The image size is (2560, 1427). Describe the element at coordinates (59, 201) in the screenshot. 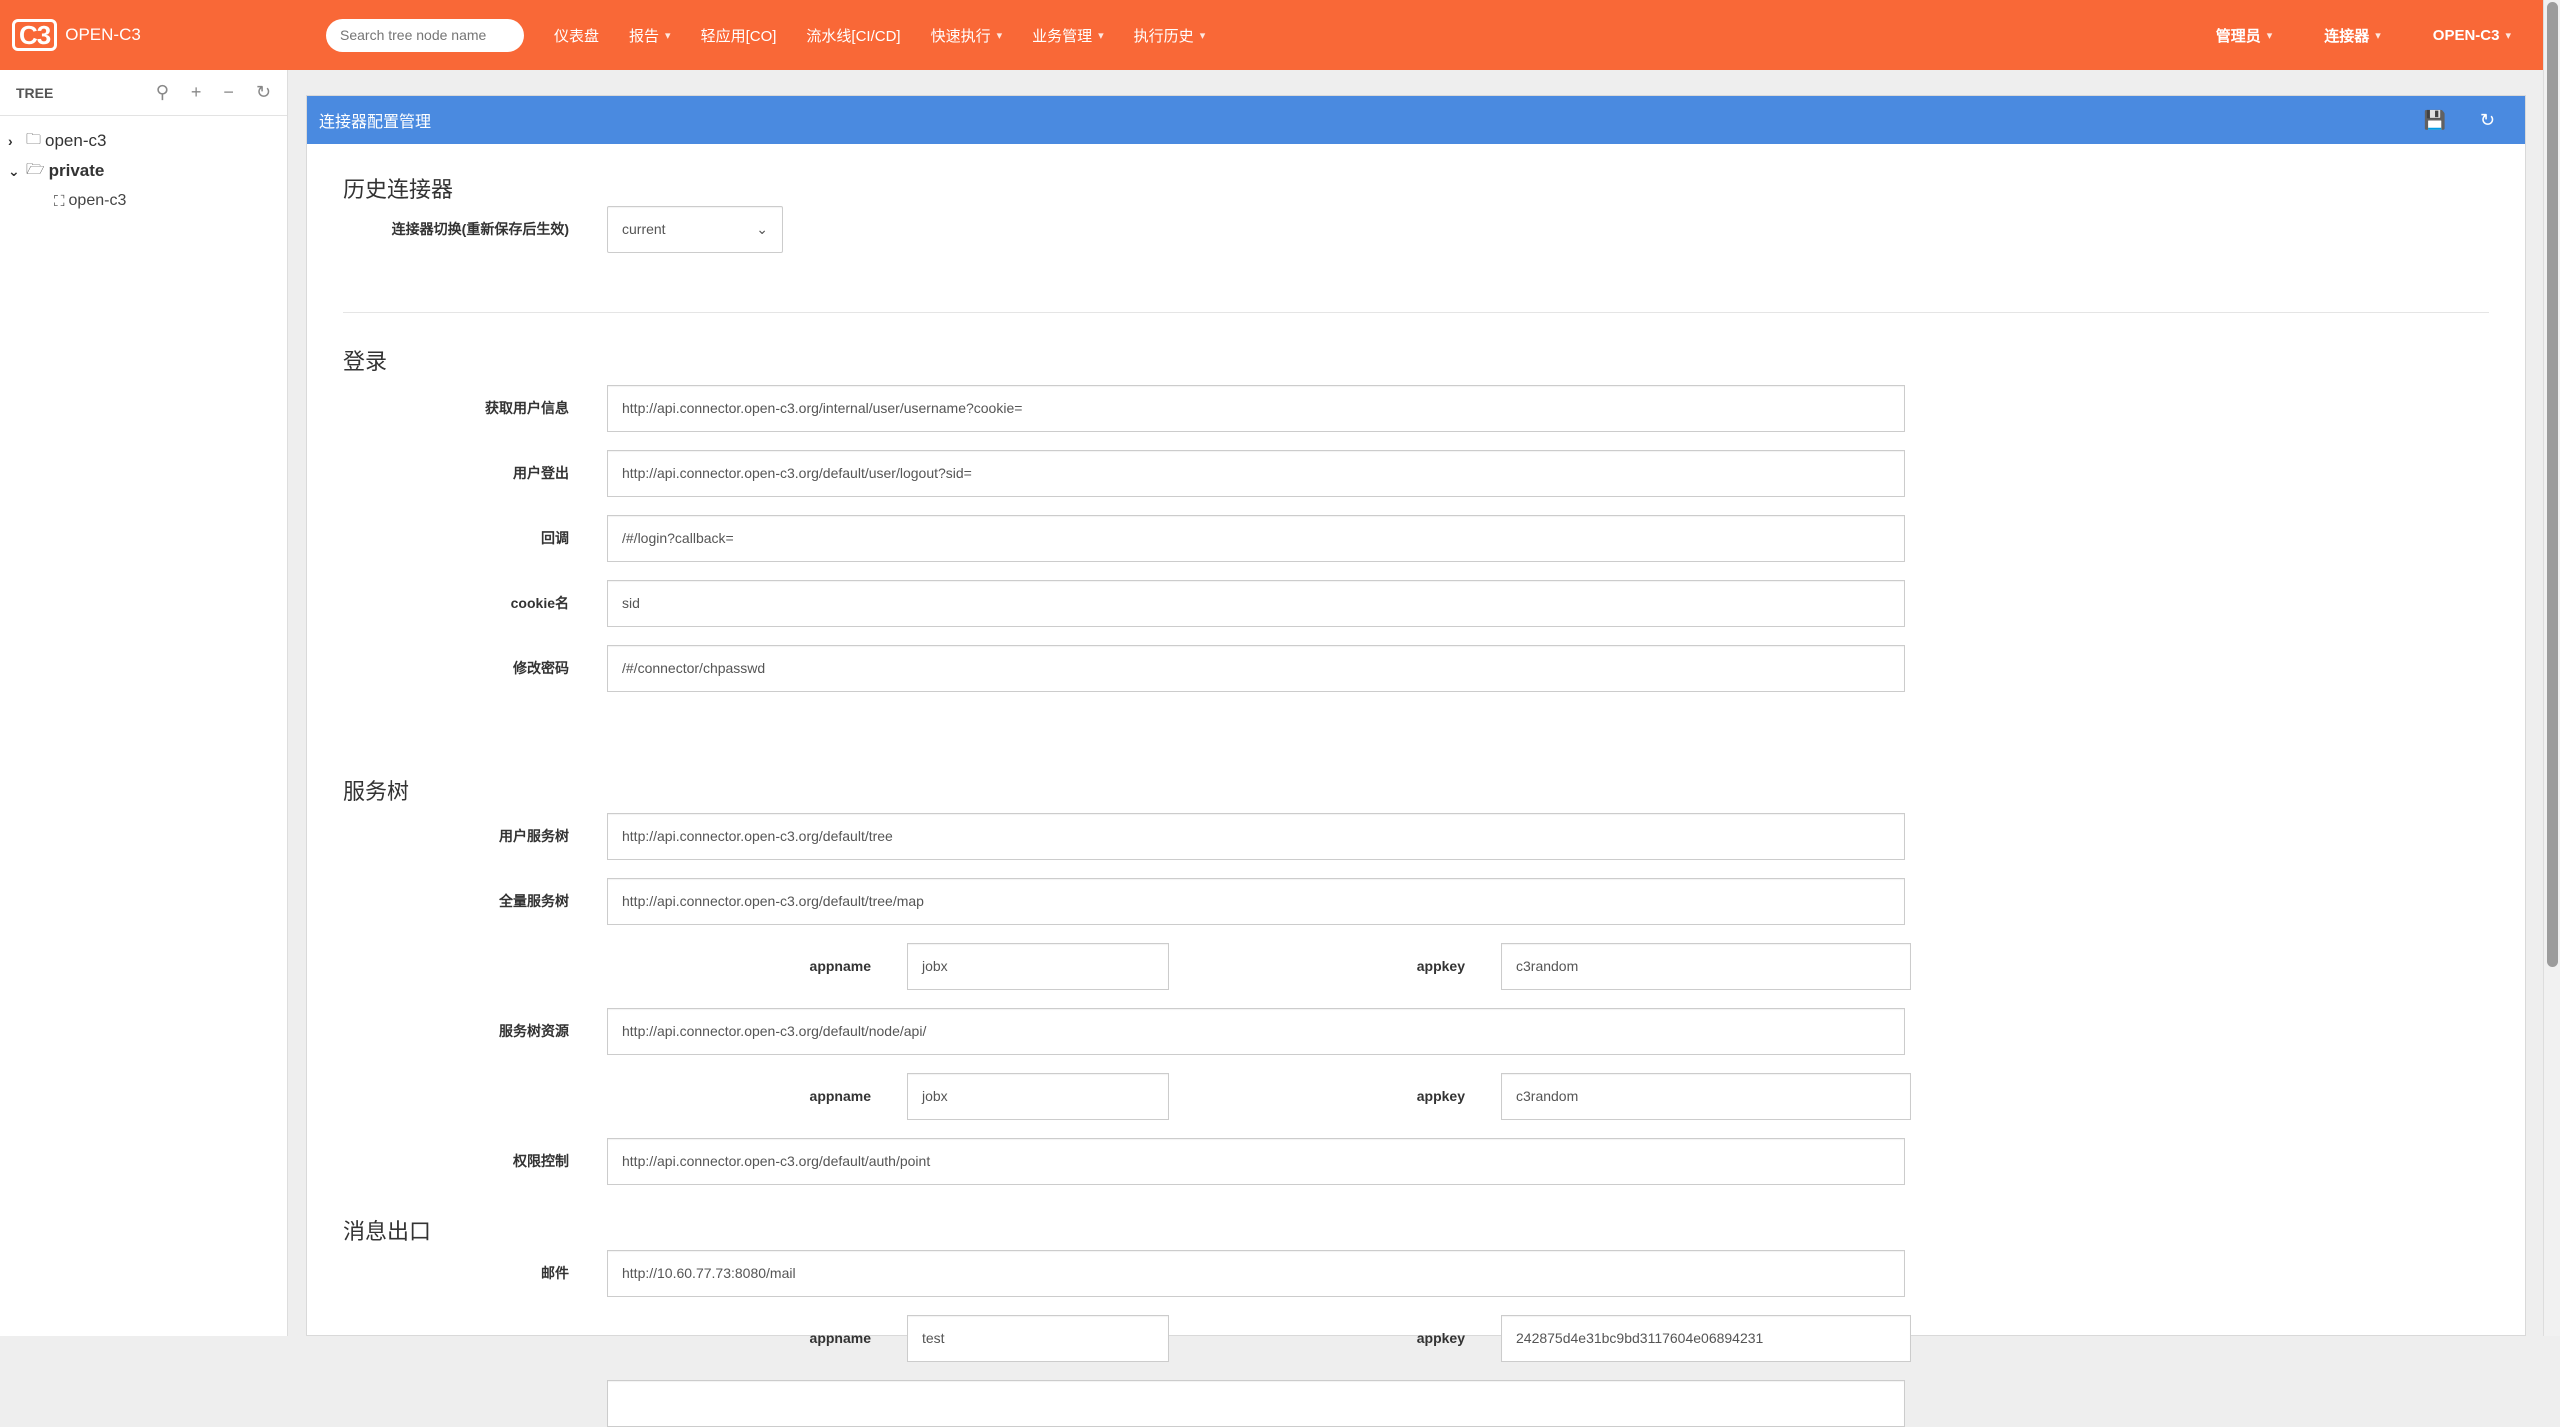

I see `node-icon: ⛶` at that location.